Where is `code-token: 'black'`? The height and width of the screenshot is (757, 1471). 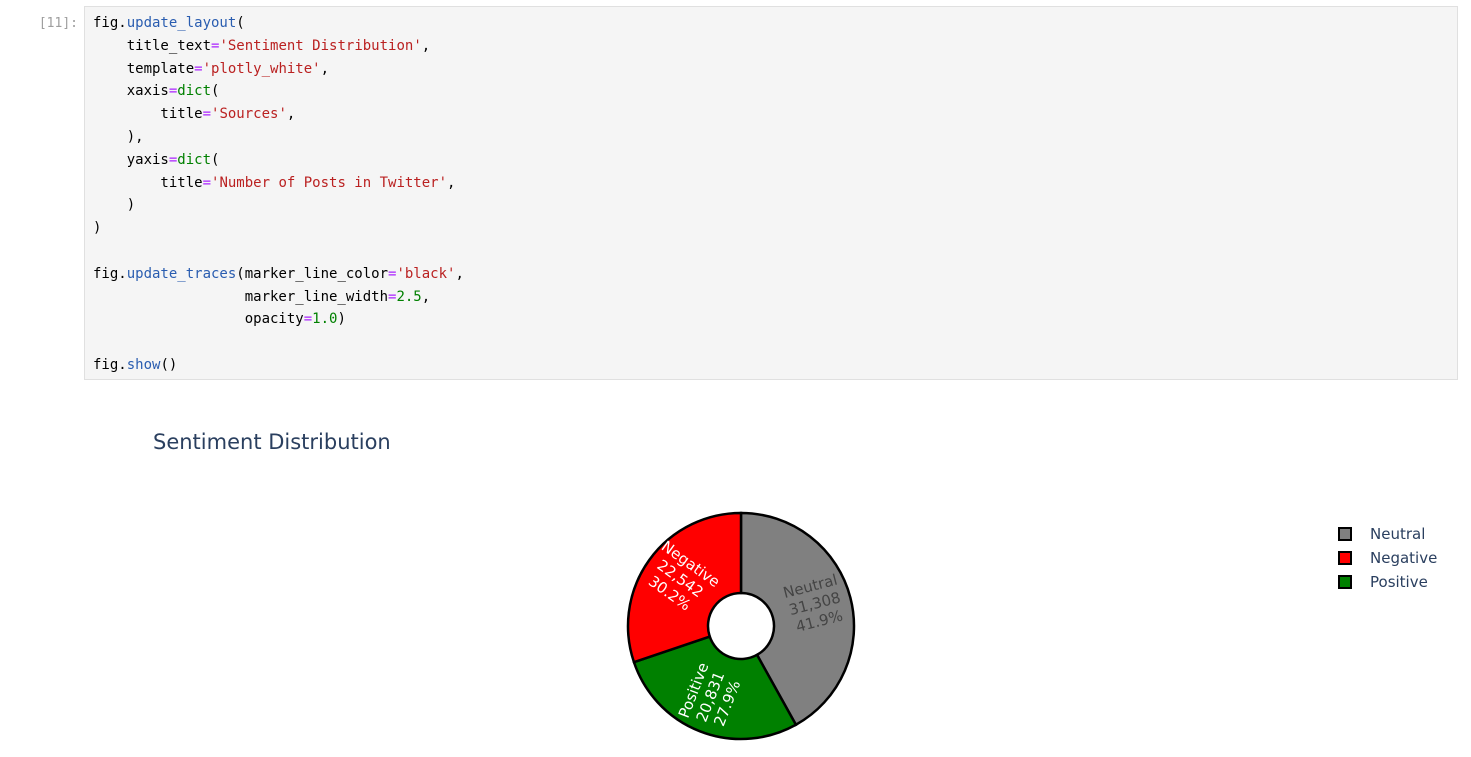 code-token: 'black' is located at coordinates (426, 273).